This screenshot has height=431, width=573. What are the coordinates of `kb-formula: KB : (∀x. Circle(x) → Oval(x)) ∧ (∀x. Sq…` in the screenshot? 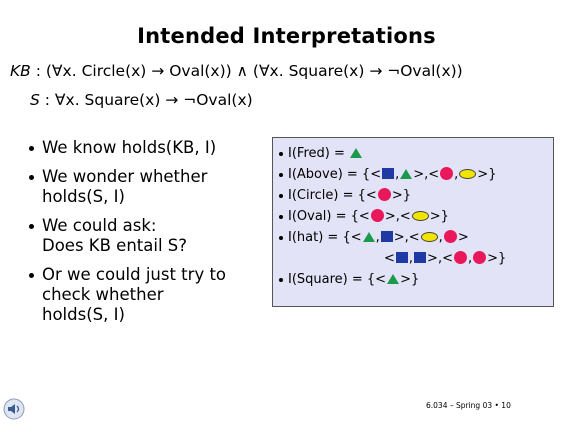 It's located at (236, 71).